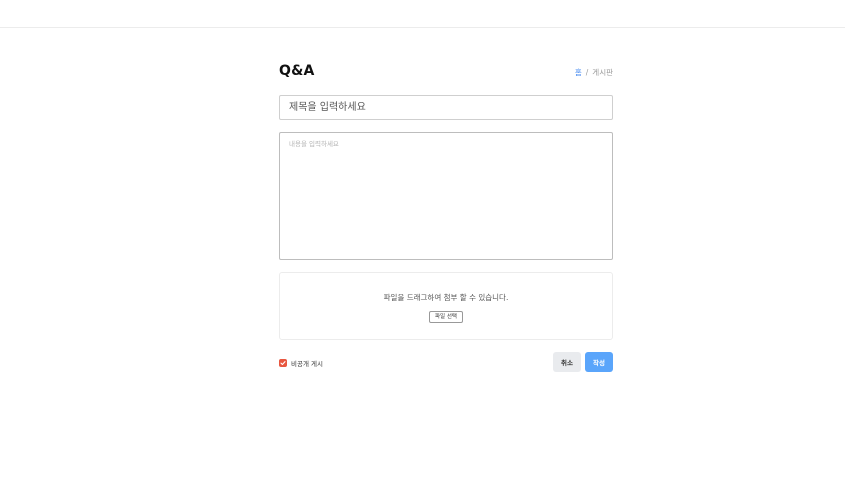 This screenshot has width=845, height=495. I want to click on cancel-button: 취소, so click(567, 362).